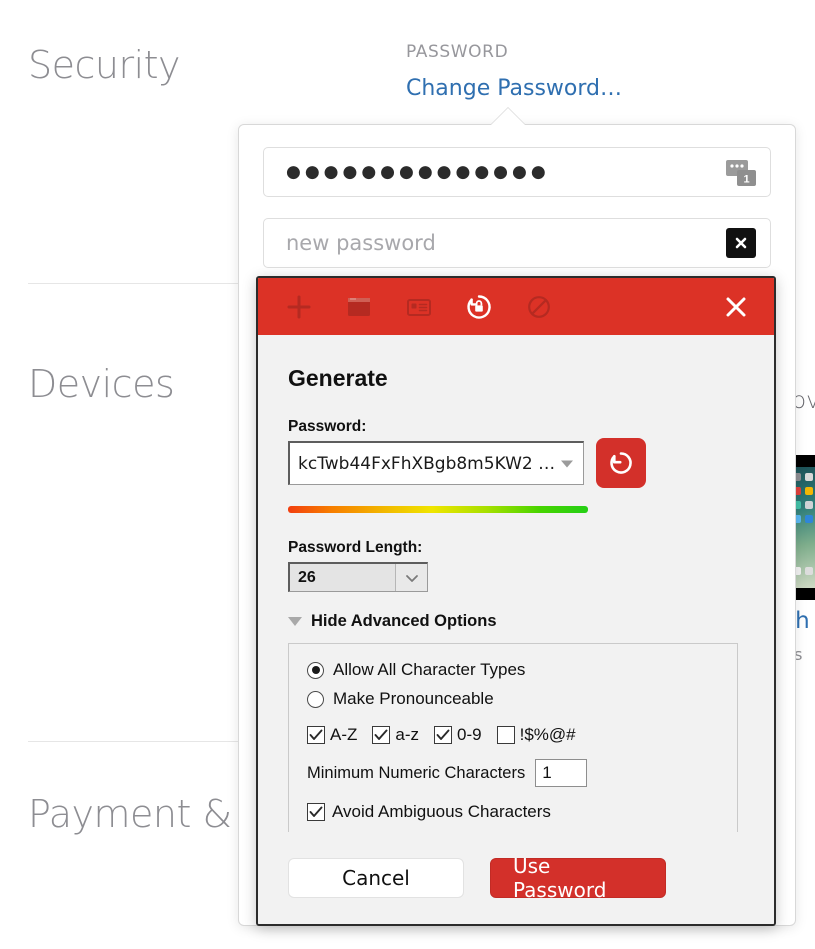 The height and width of the screenshot is (949, 815). I want to click on section-heading-devices: Devices, so click(101, 384).